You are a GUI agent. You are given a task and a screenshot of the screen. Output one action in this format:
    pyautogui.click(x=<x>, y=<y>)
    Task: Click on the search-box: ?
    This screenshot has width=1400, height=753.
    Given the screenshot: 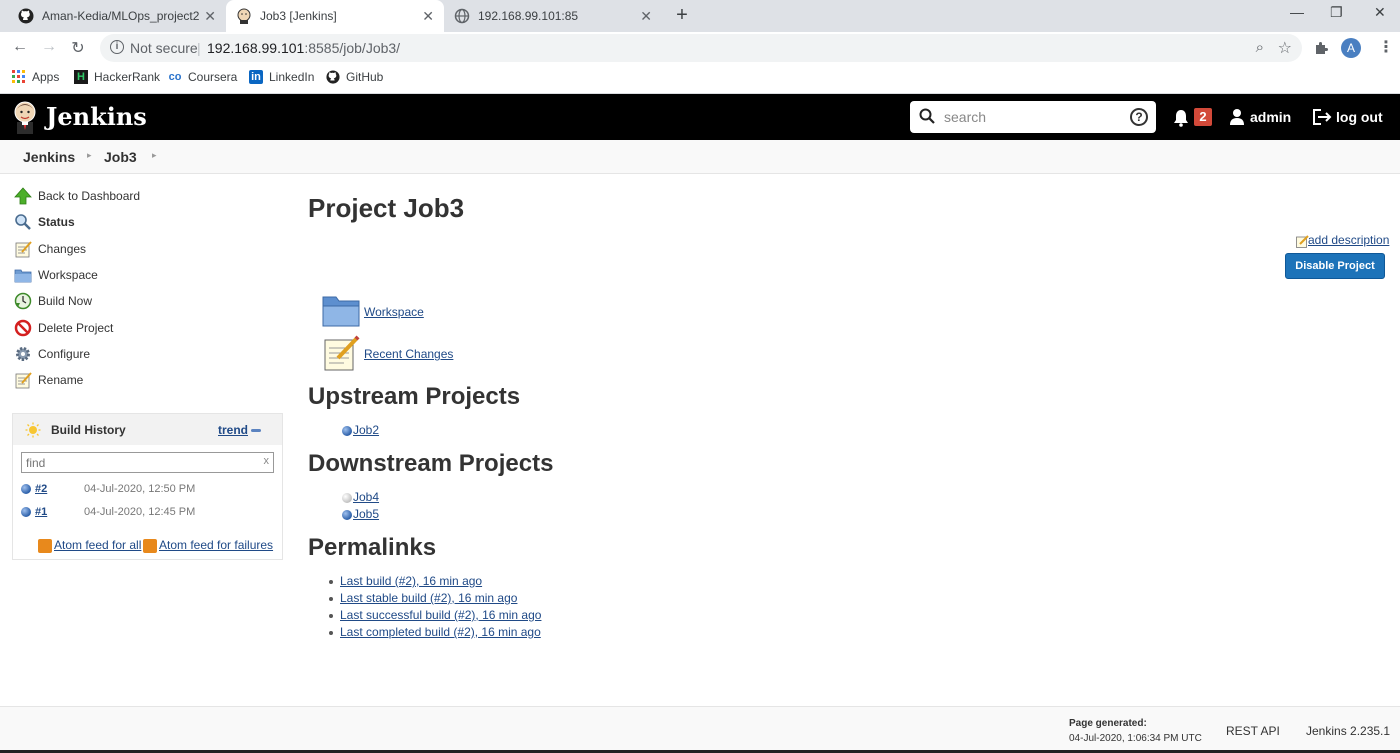 What is the action you would take?
    pyautogui.click(x=1033, y=117)
    